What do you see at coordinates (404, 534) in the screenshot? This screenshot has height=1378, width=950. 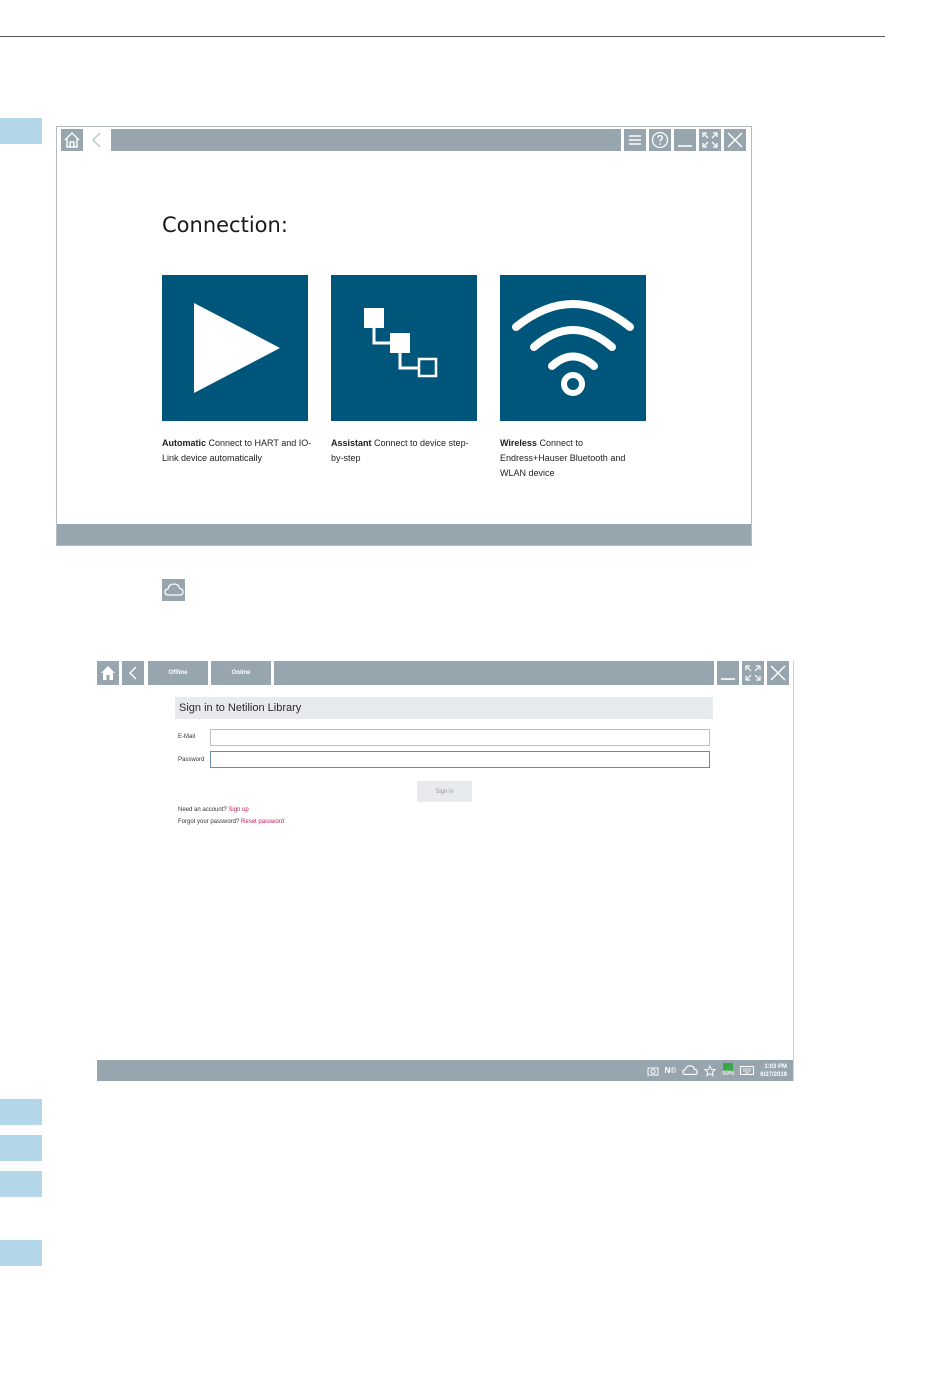 I see `status-bar` at bounding box center [404, 534].